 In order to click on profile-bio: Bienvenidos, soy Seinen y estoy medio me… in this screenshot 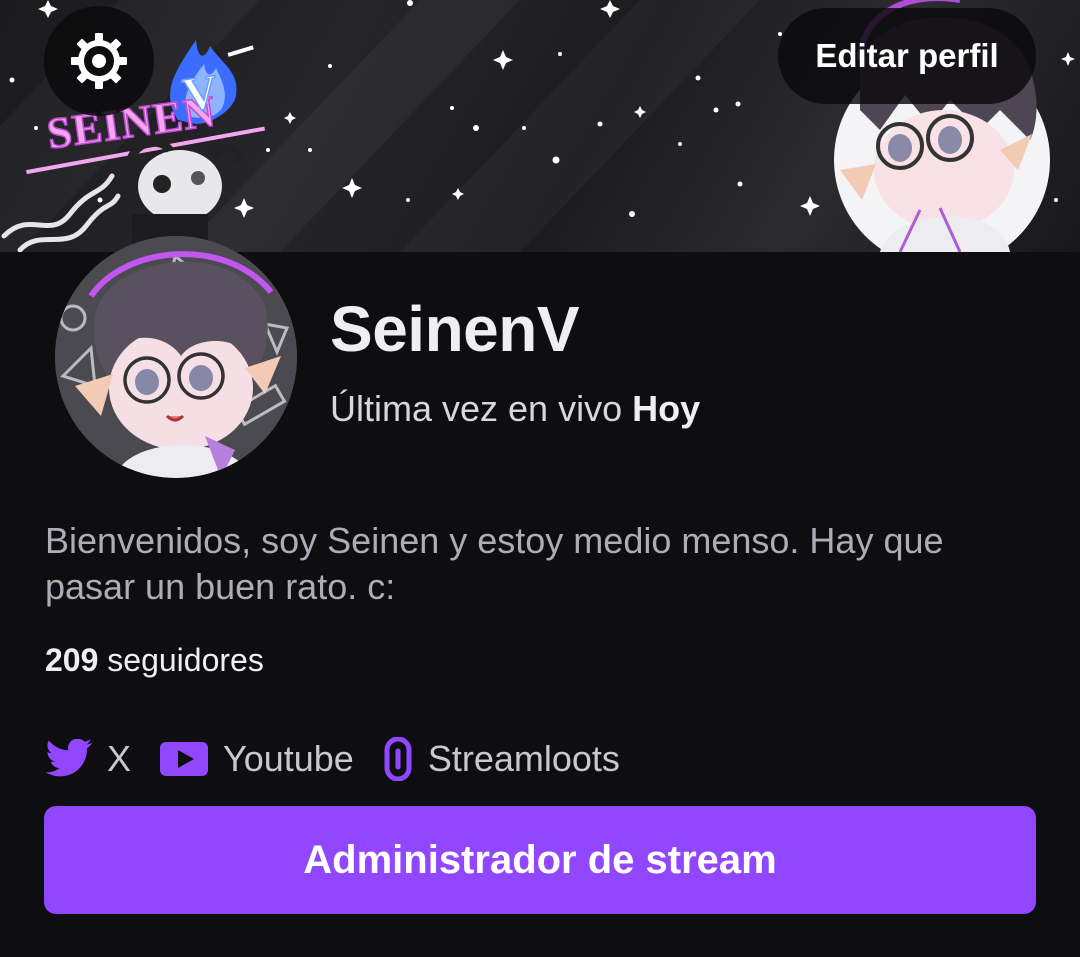, I will do `click(494, 563)`.